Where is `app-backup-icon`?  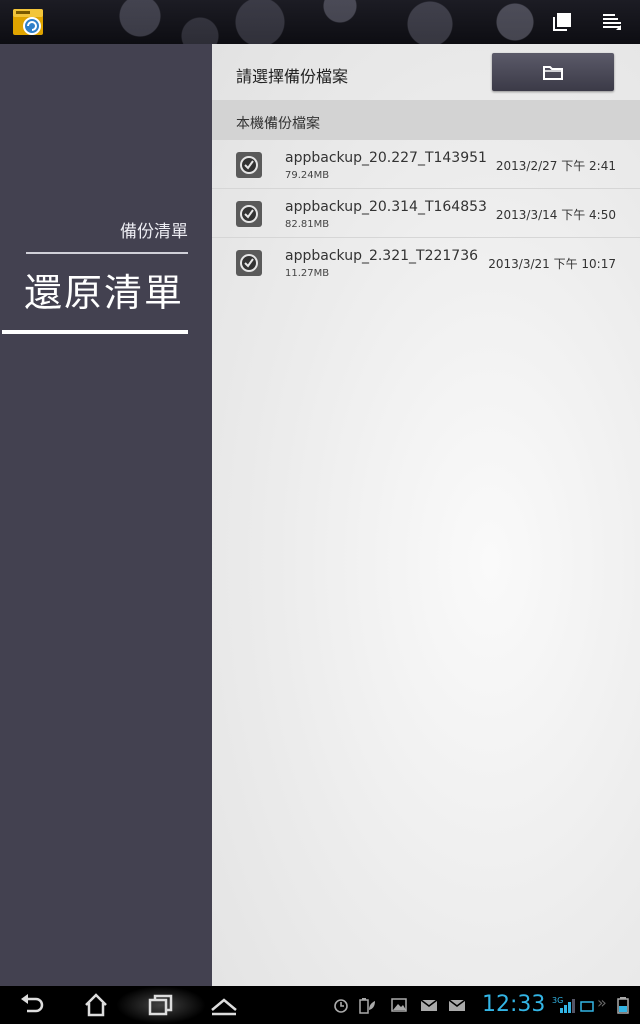
app-backup-icon is located at coordinates (29, 22).